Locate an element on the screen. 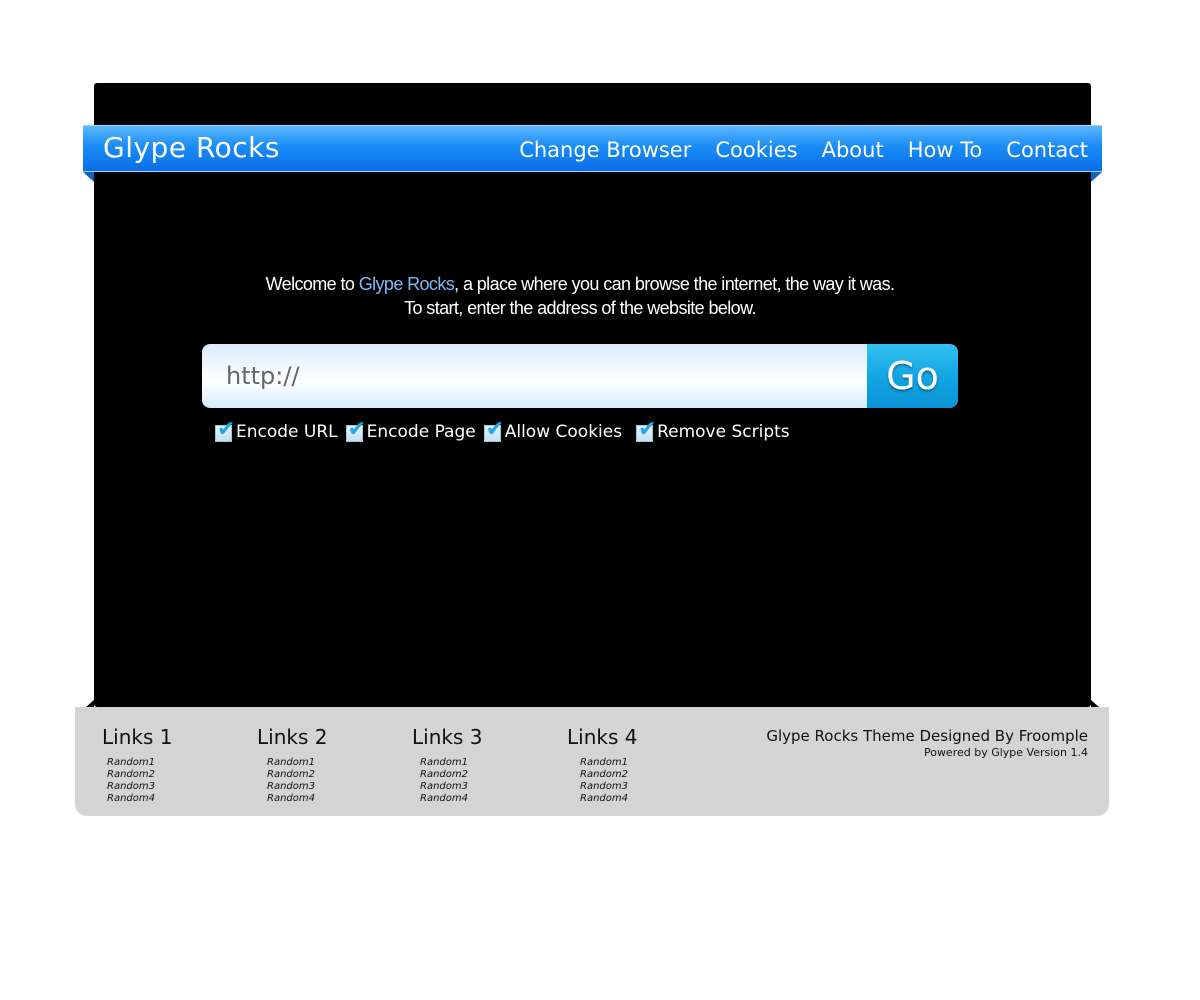 The image size is (1200, 1000). encode-url-checkbox: ✔ is located at coordinates (225, 430).